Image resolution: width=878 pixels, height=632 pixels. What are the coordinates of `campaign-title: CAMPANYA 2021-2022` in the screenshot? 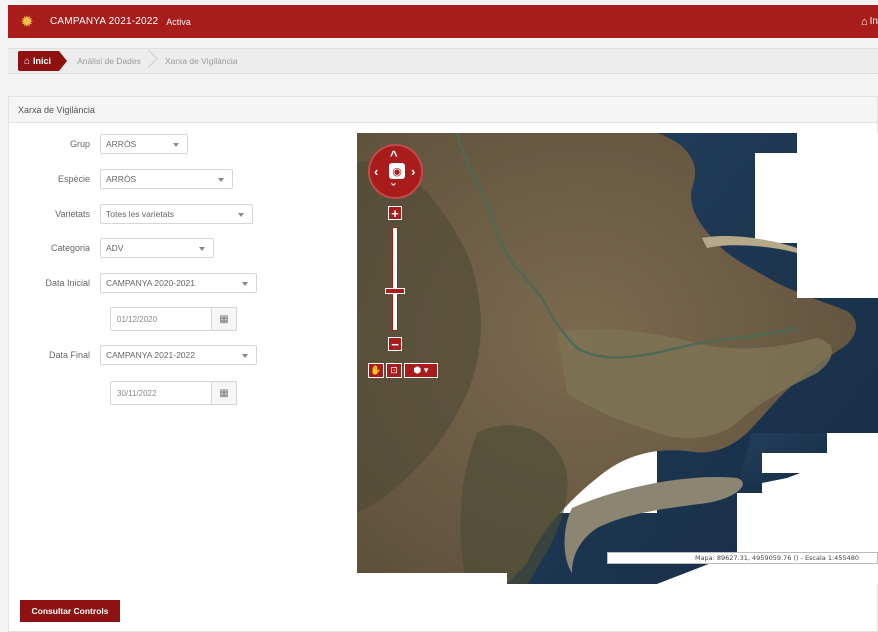 It's located at (104, 21).